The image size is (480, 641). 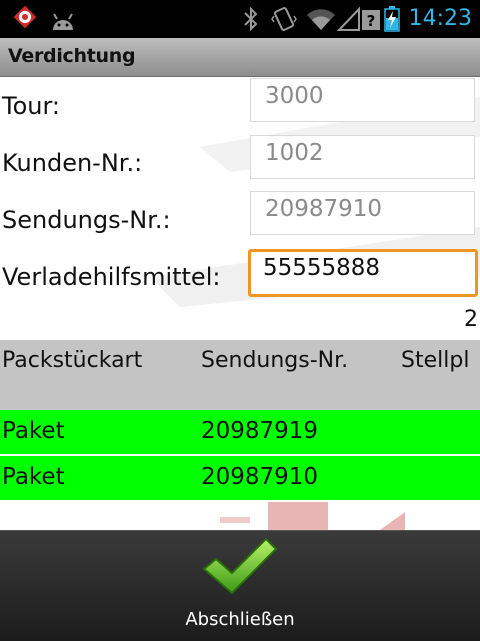 I want to click on table-header: Packstückart Sendungs-Nr. Stellpl, so click(x=240, y=375).